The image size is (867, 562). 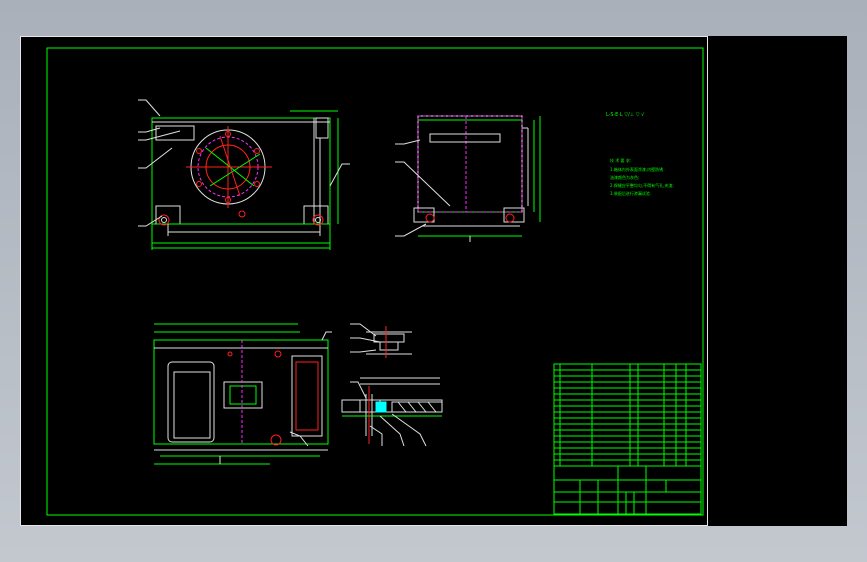 I want to click on svg-text: 3.装配后进行渗漏试验., so click(x=630, y=193).